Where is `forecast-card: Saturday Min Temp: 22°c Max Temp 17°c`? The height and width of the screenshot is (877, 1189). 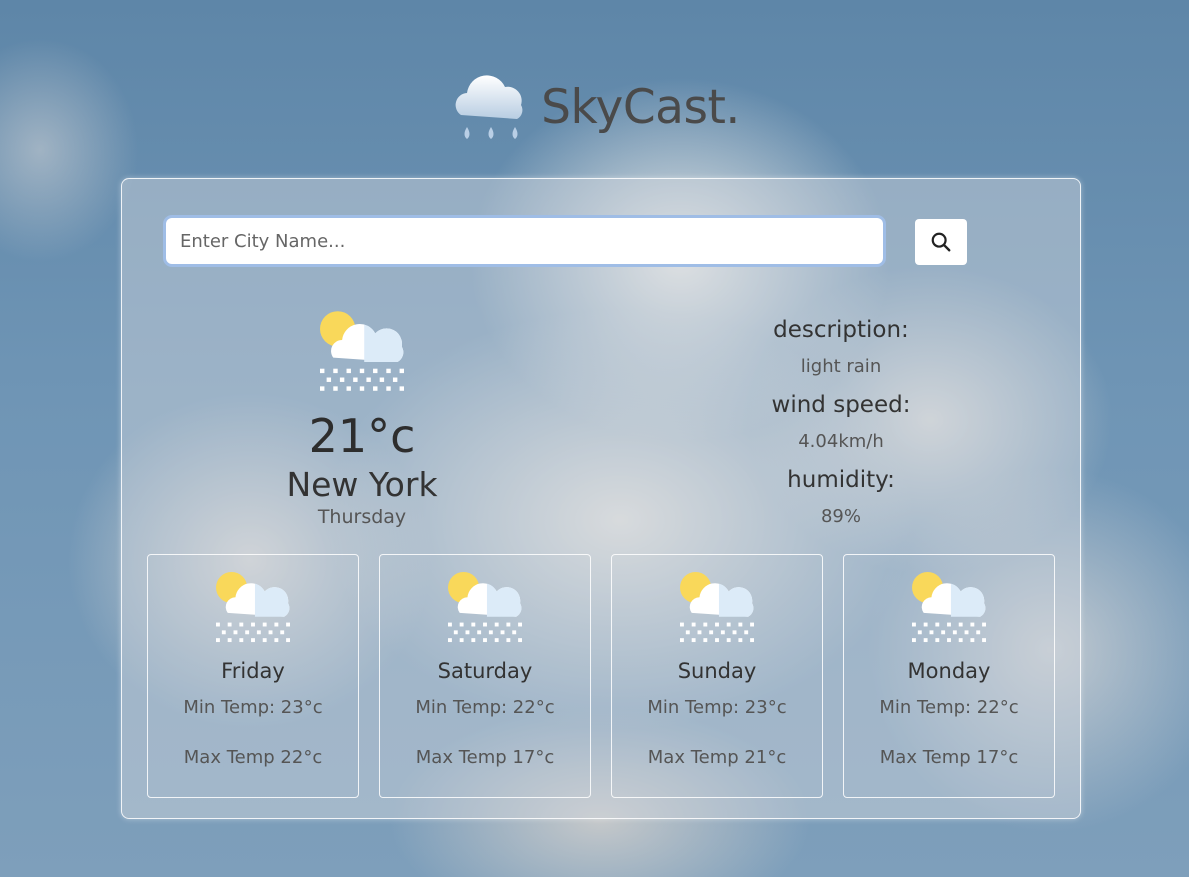 forecast-card: Saturday Min Temp: 22°c Max Temp 17°c is located at coordinates (485, 676).